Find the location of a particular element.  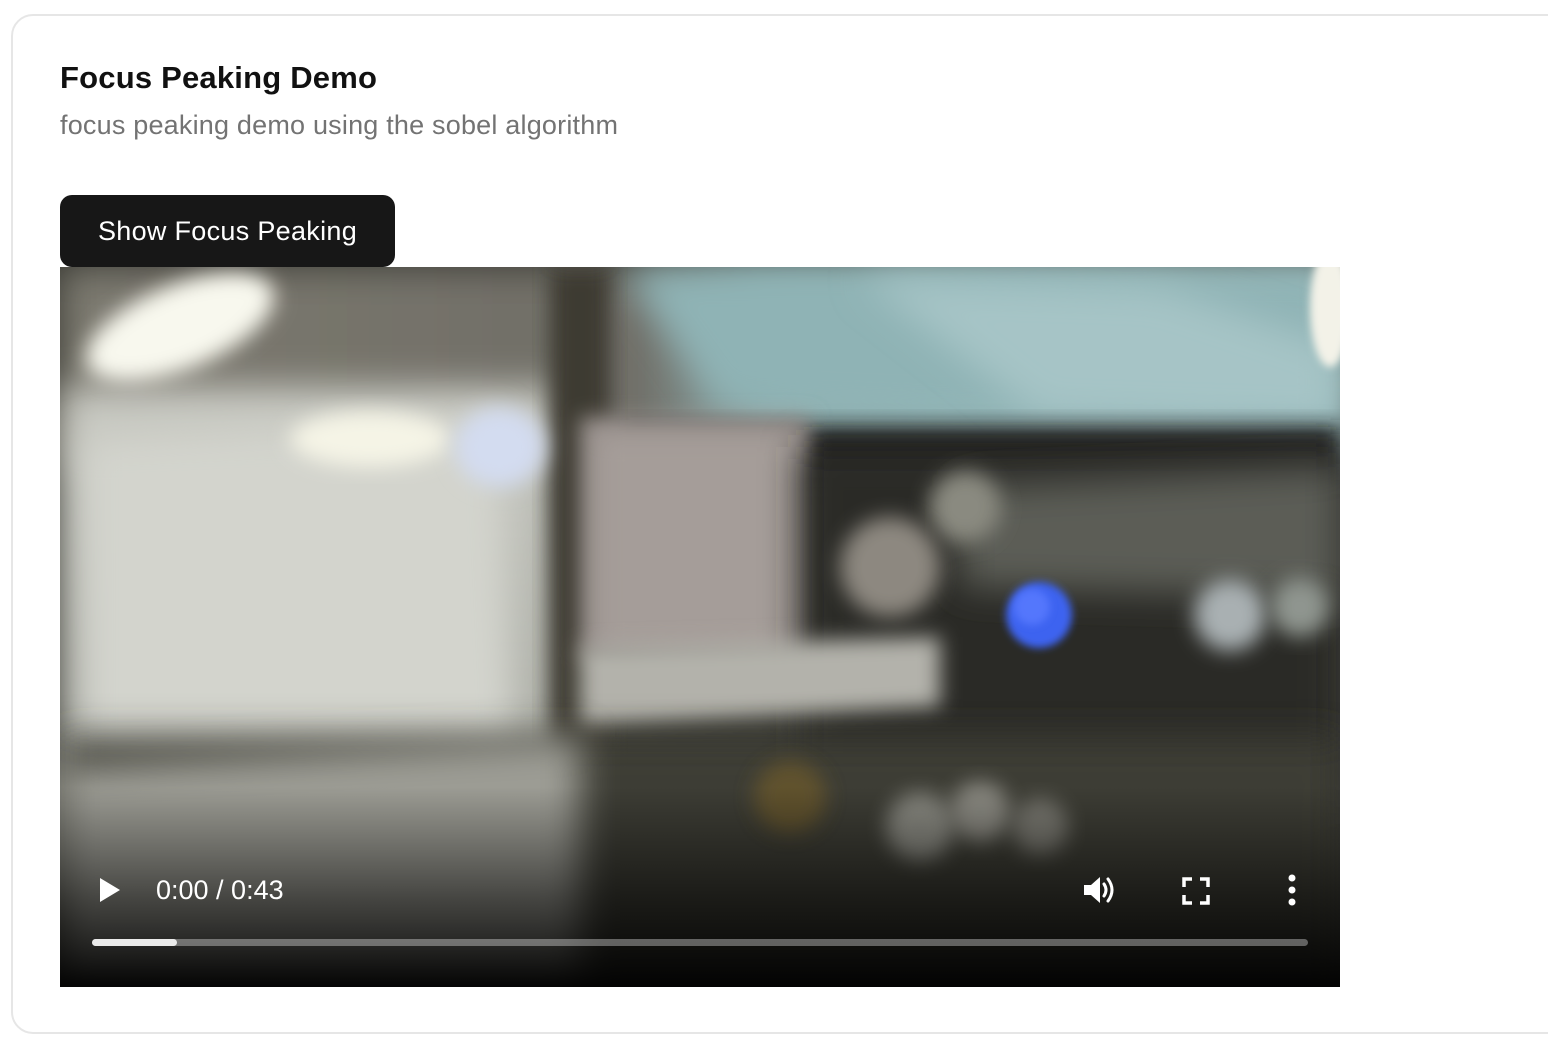

time-display: 0:00 / 0:43 is located at coordinates (220, 890).